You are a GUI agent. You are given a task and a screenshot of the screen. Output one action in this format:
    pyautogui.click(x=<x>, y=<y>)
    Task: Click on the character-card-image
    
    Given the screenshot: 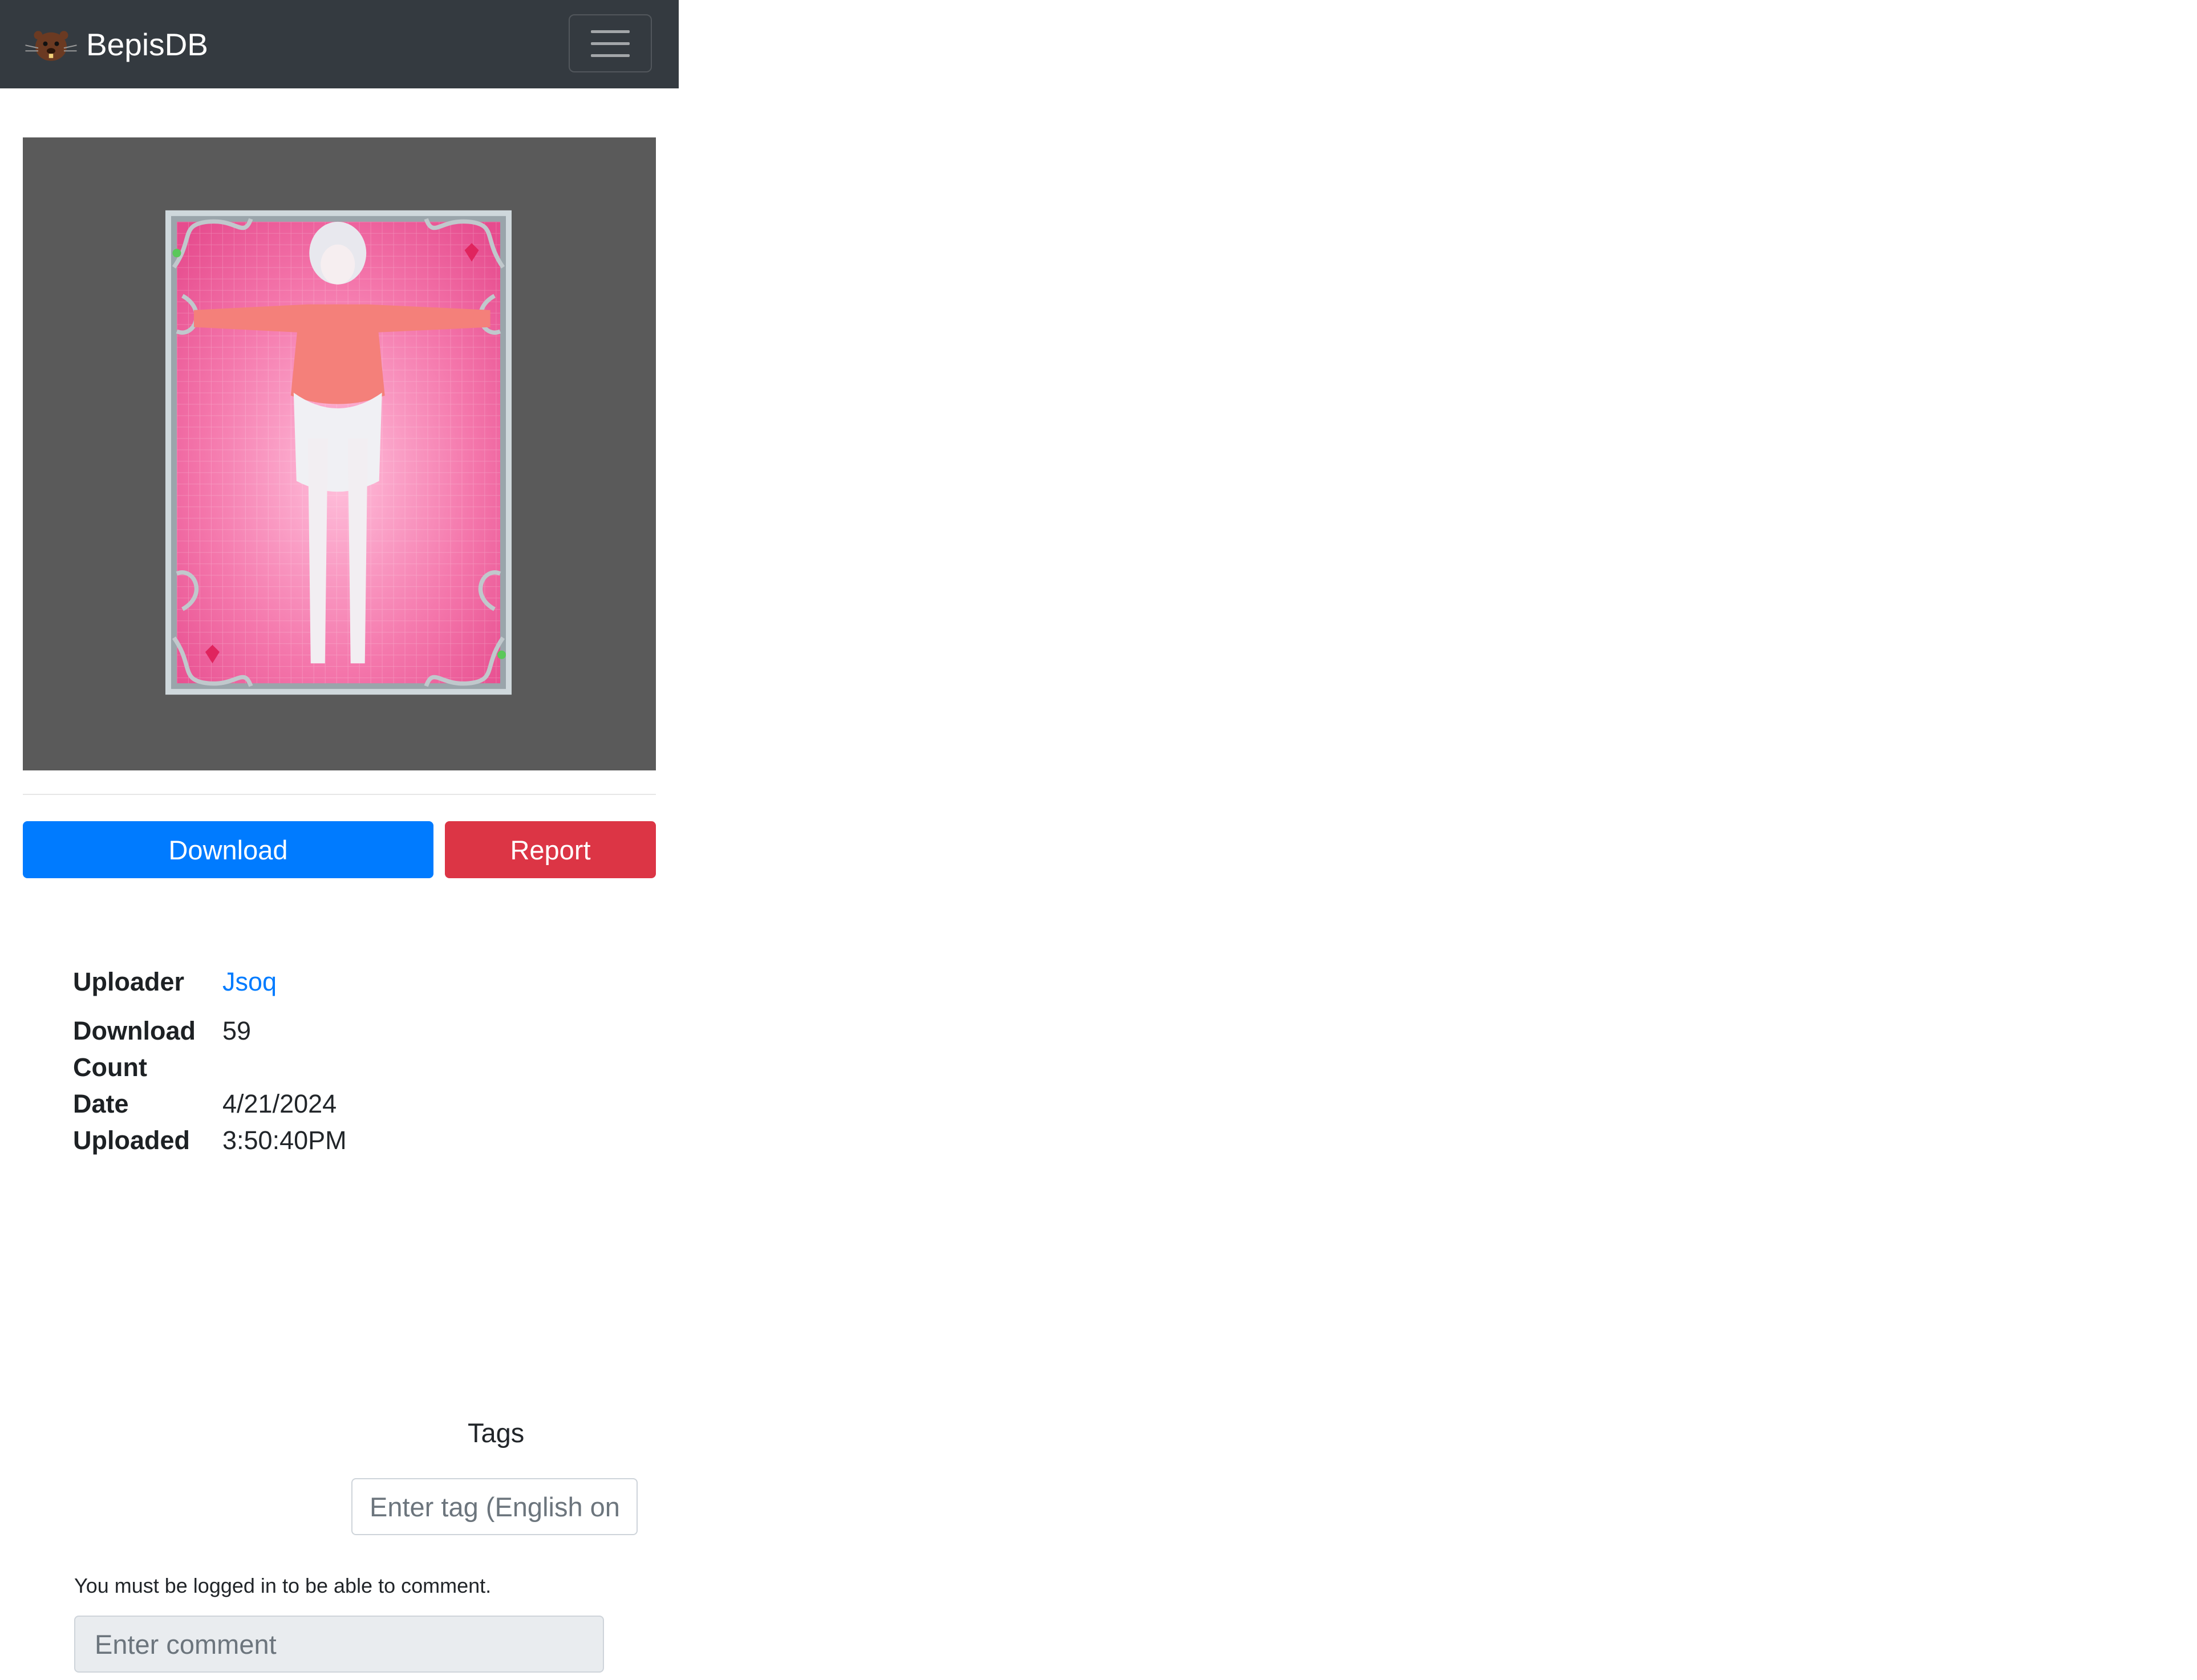 What is the action you would take?
    pyautogui.click(x=338, y=452)
    